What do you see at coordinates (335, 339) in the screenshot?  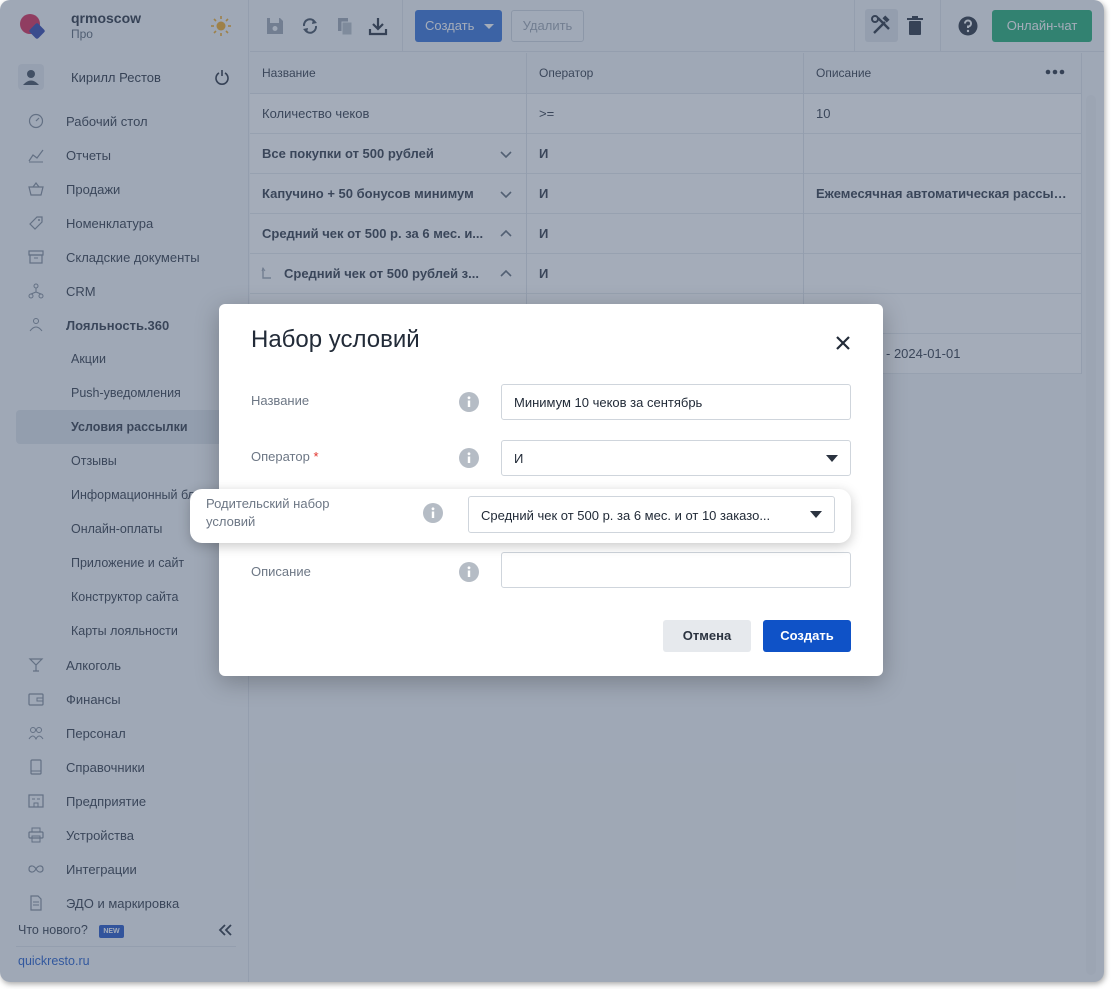 I see `dialog-title: Набор условий` at bounding box center [335, 339].